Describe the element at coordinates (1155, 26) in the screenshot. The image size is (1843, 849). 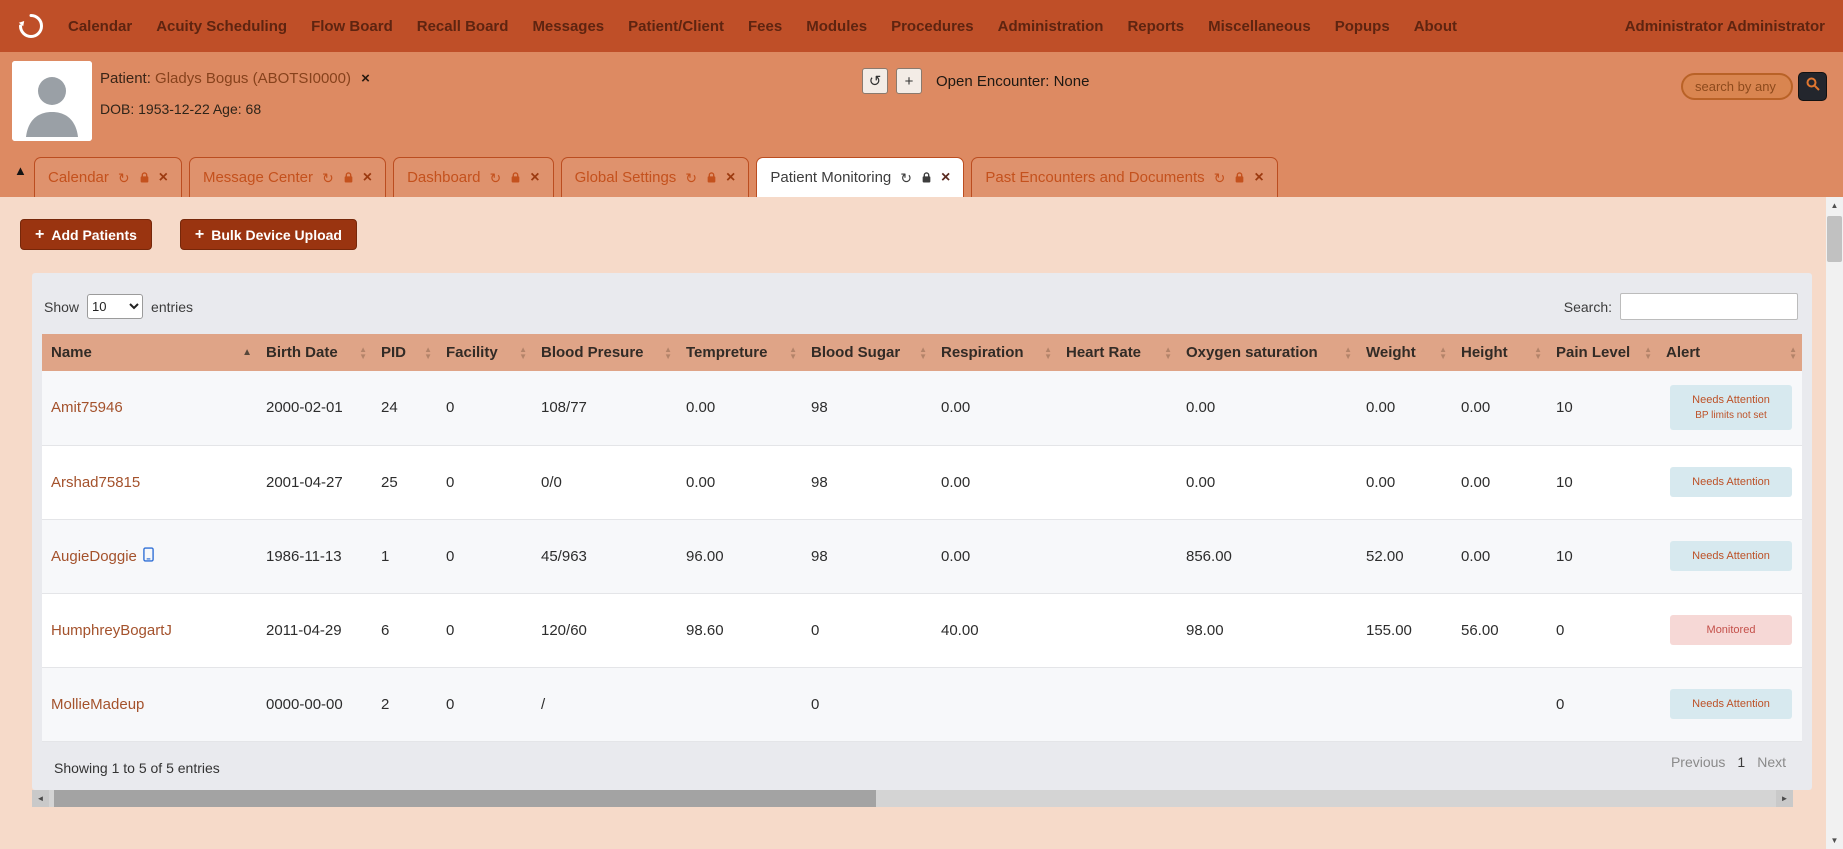
I see `nav-item-reports: Reports` at that location.